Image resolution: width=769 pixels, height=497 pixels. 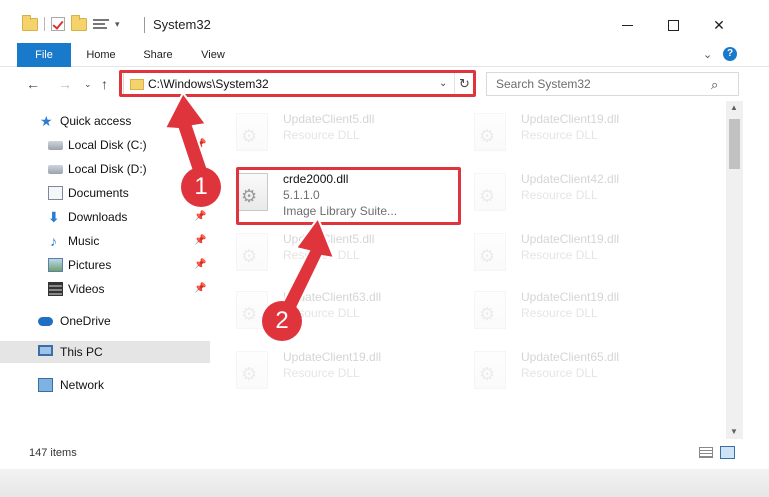 What do you see at coordinates (384, 20) in the screenshot?
I see `title-bar: ▾ System32 ✕` at bounding box center [384, 20].